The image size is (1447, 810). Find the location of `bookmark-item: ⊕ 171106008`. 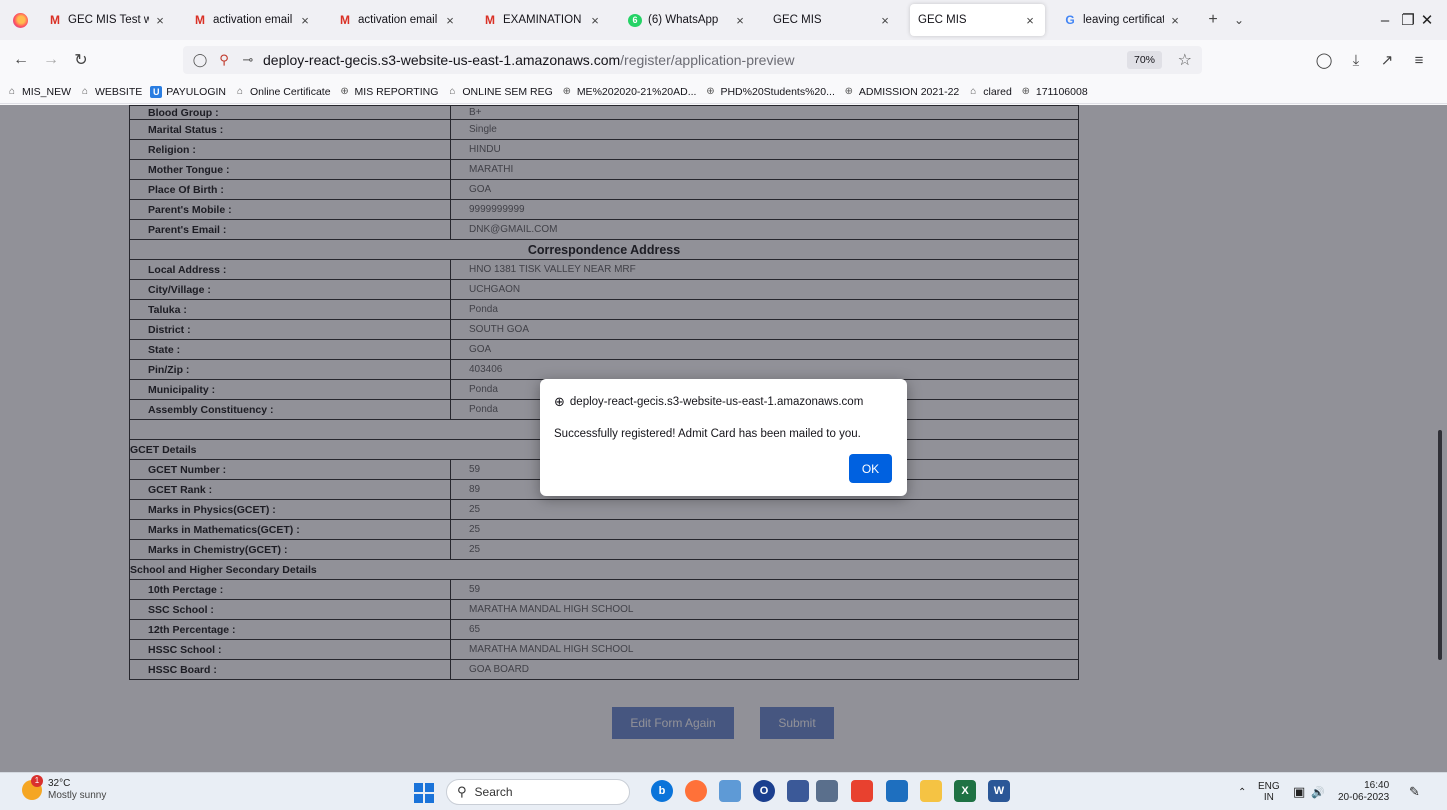

bookmark-item: ⊕ 171106008 is located at coordinates (1054, 92).